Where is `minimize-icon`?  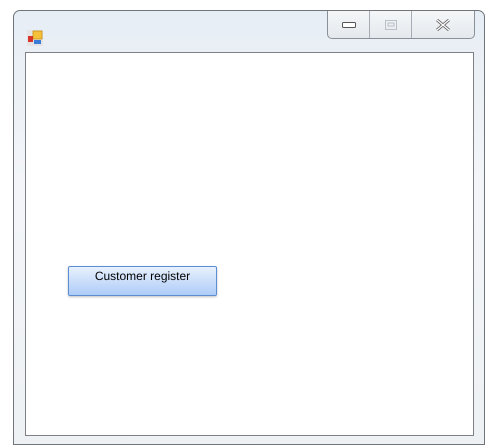 minimize-icon is located at coordinates (349, 25).